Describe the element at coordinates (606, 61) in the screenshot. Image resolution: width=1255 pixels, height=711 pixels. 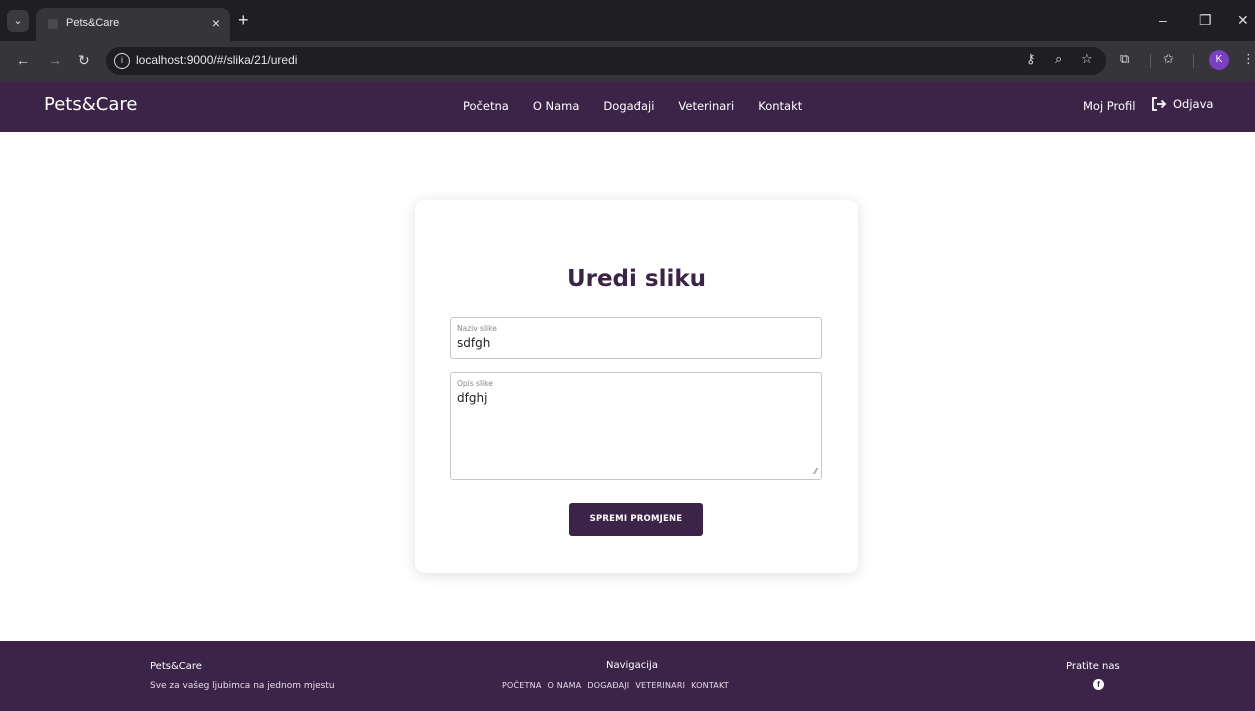
I see `address-bar: i localhost:9000/#/slika/21/uredi` at that location.